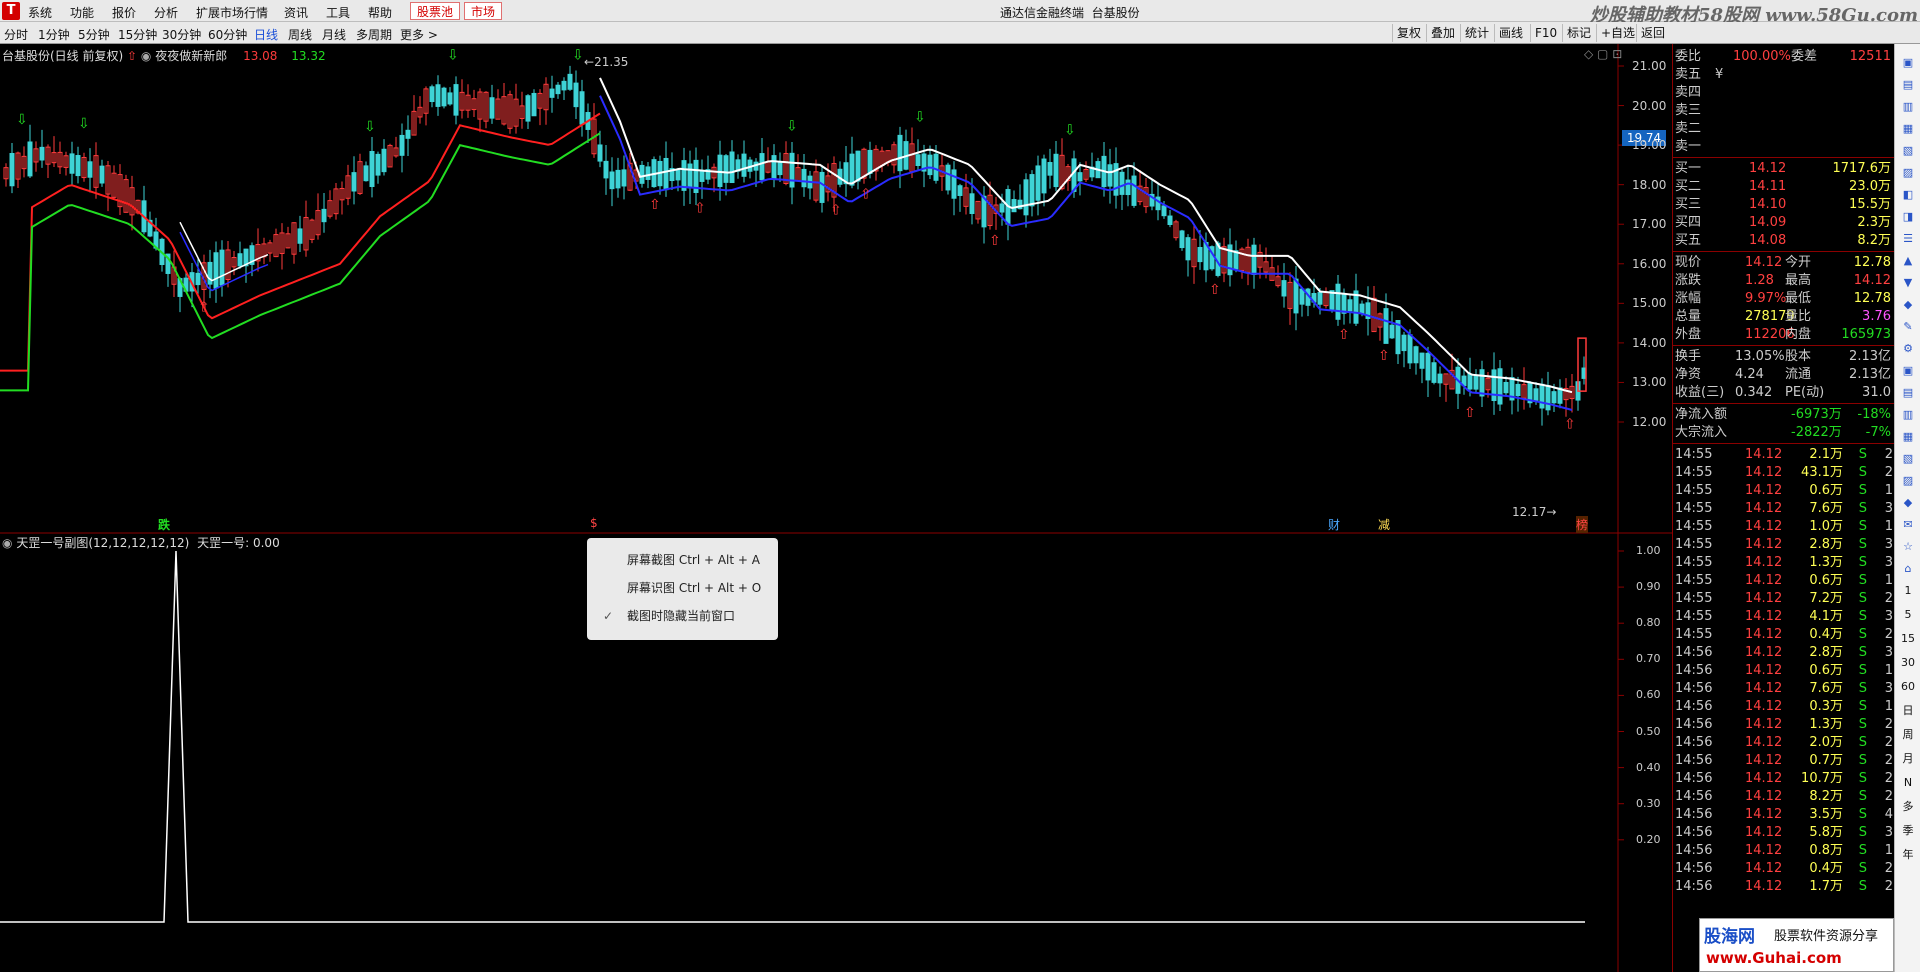 This screenshot has height=972, width=1920. Describe the element at coordinates (1908, 349) in the screenshot. I see `sidebar-tool-icon: ⚙` at that location.